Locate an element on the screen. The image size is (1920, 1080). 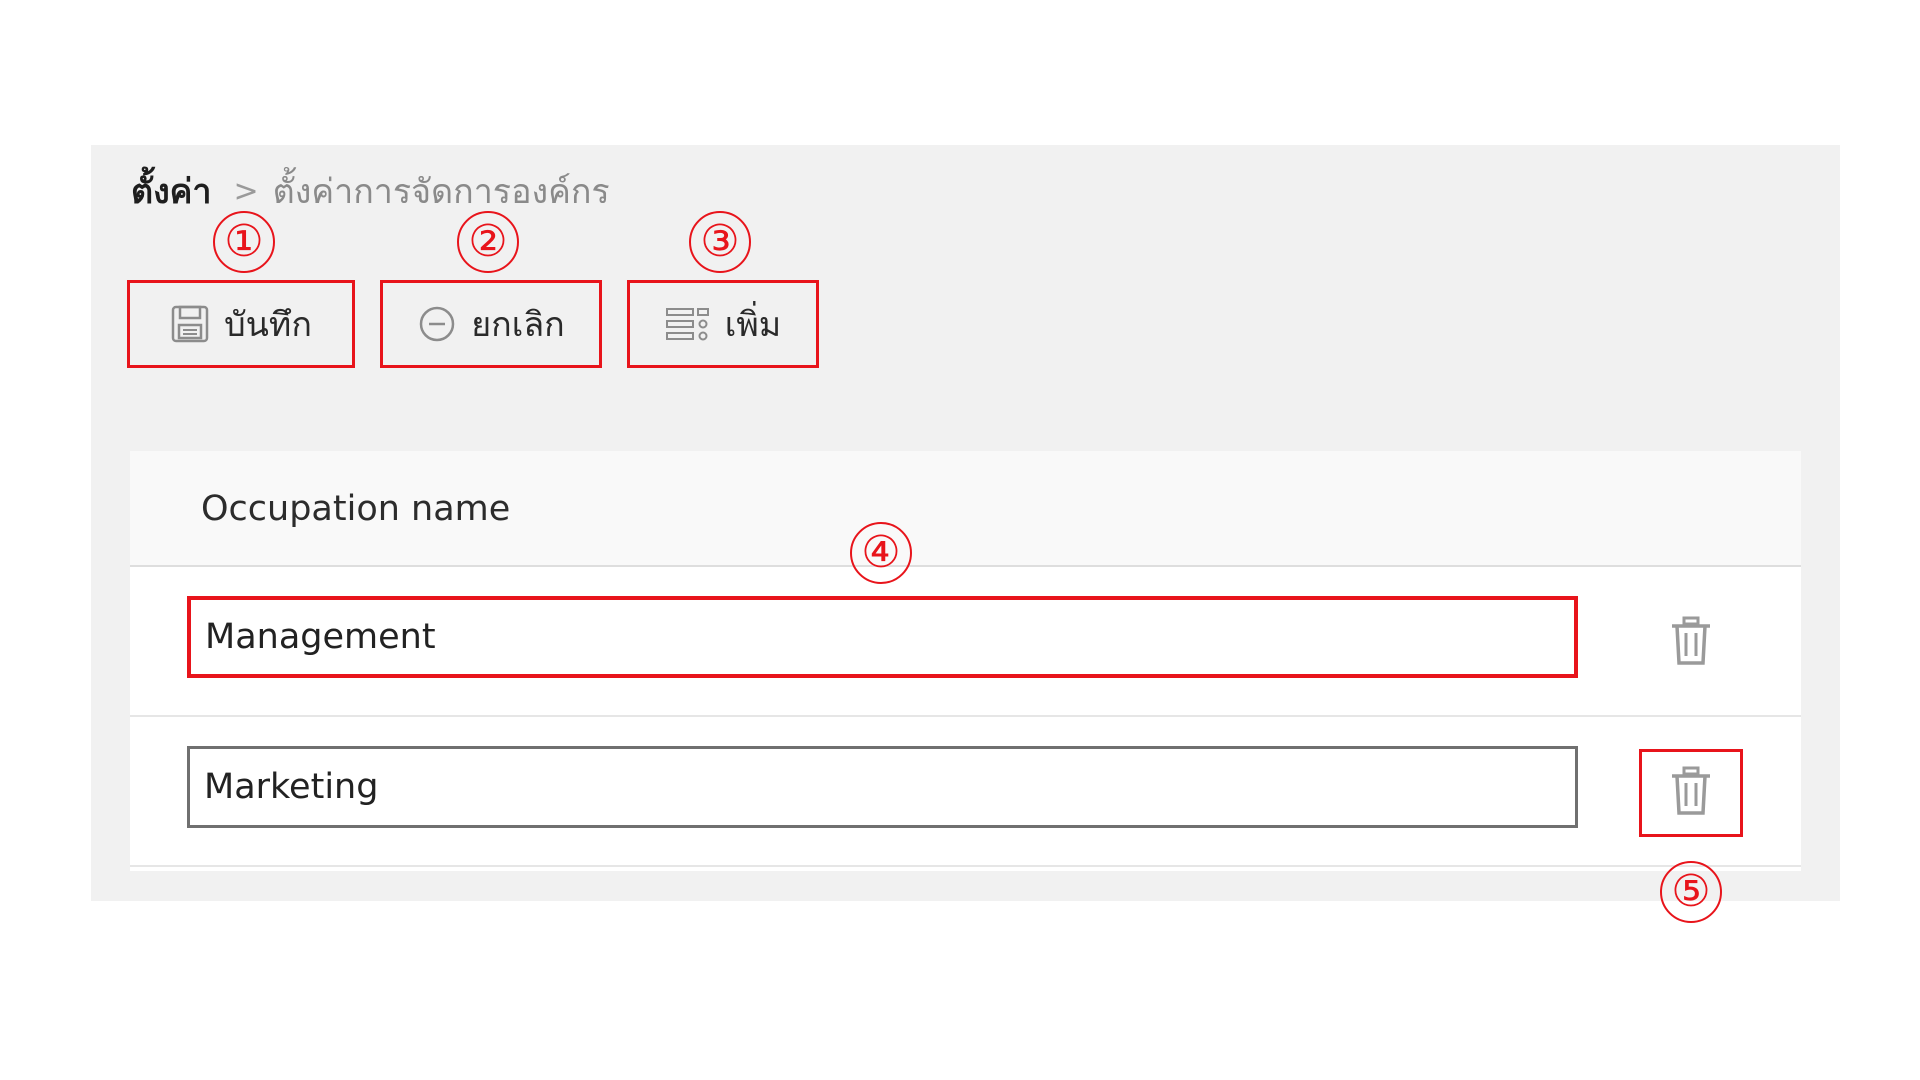
save-button: บันทึก is located at coordinates (241, 324).